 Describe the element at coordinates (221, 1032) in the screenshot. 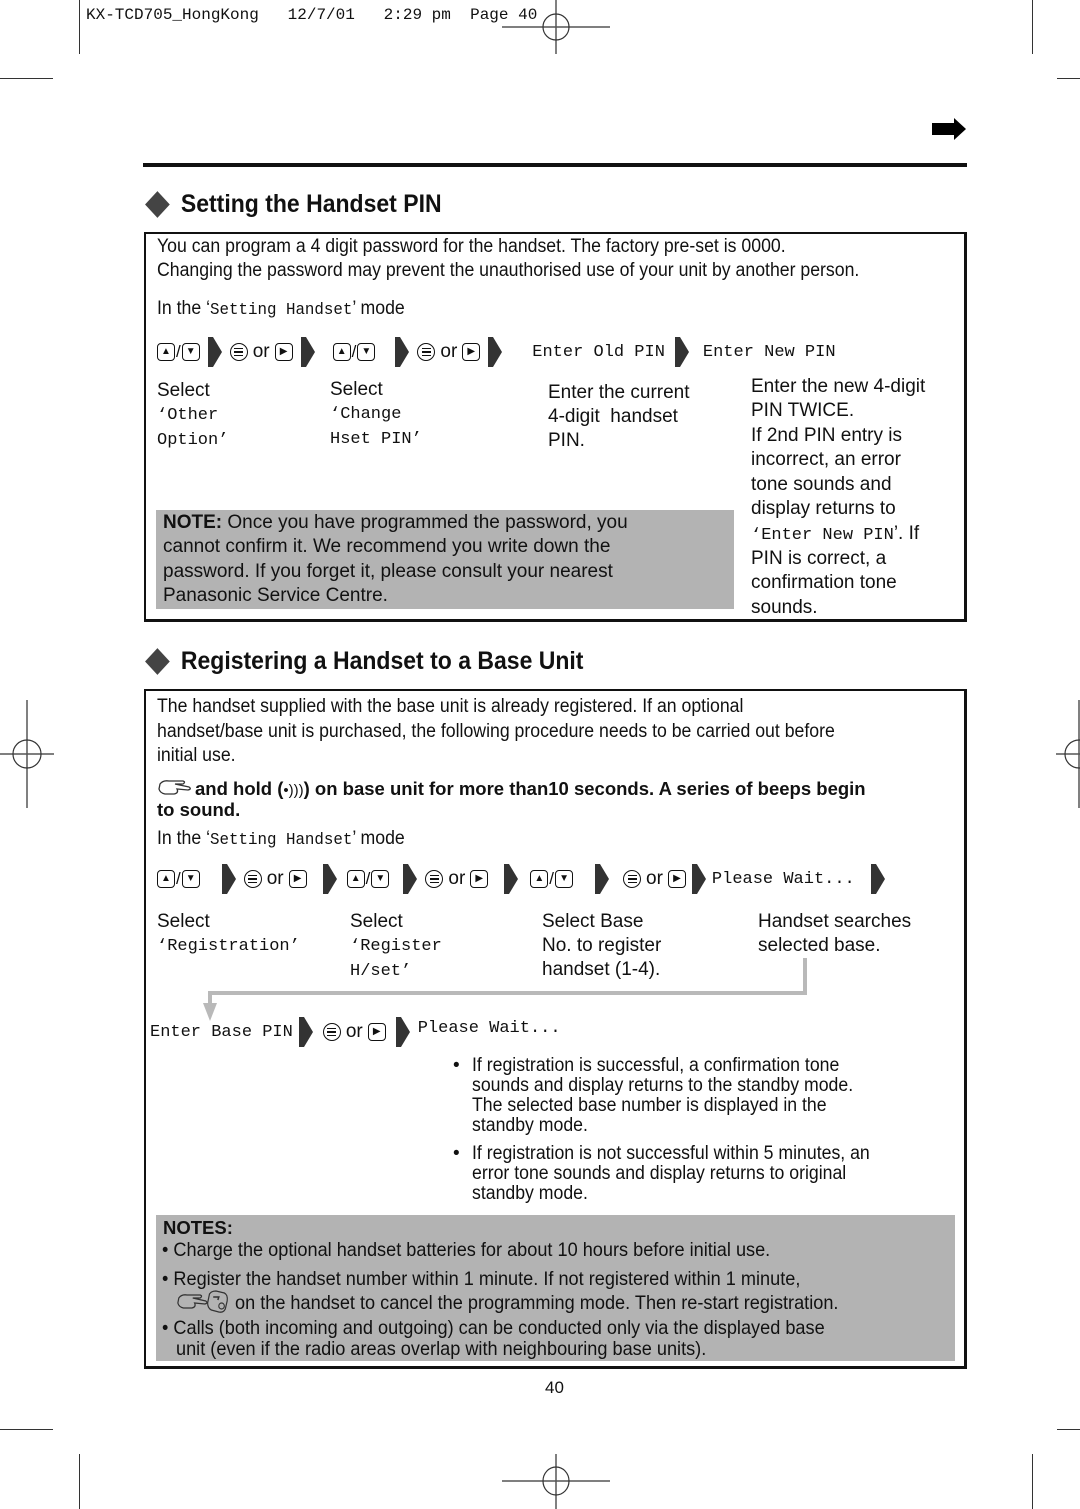

I see `display-enter-base-pin: Enter Base PIN` at that location.